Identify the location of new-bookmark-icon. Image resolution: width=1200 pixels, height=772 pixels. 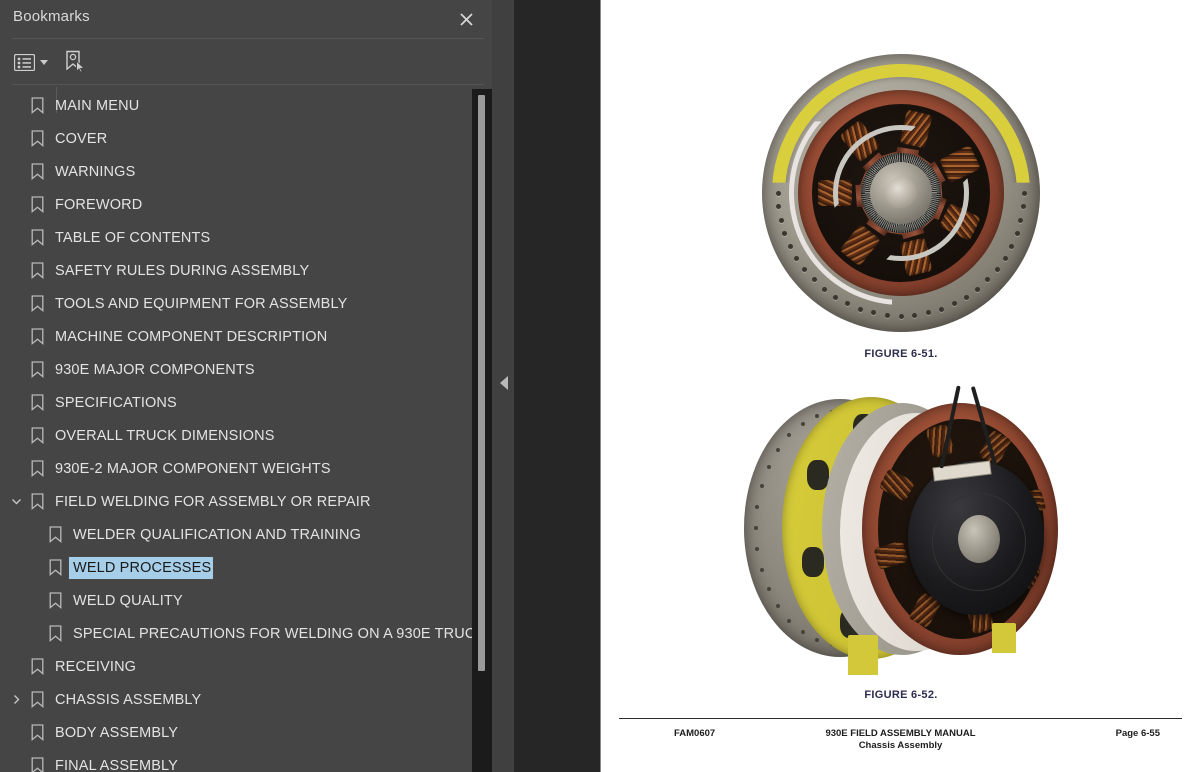
(75, 62).